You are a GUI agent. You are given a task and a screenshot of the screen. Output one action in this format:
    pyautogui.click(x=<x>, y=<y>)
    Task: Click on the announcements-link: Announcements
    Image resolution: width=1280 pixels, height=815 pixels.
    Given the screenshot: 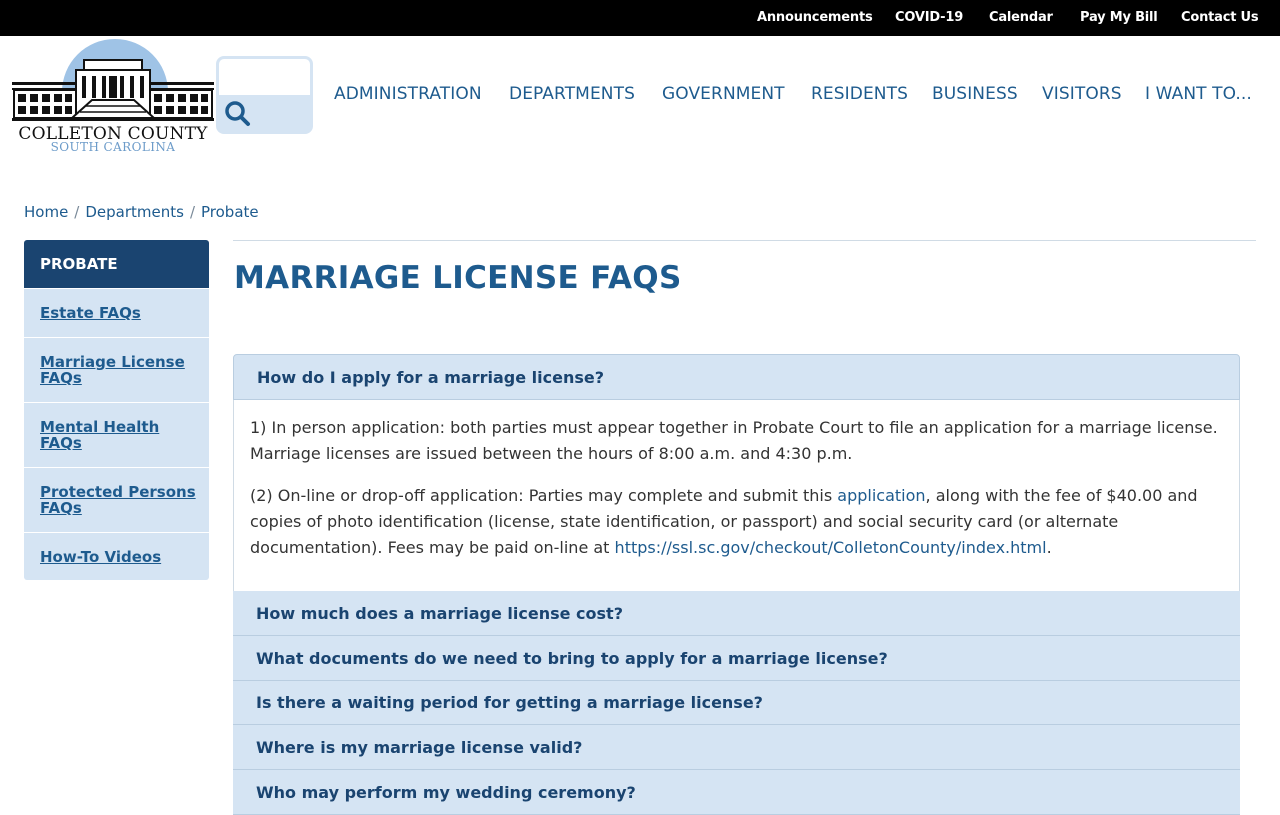 What is the action you would take?
    pyautogui.click(x=815, y=17)
    